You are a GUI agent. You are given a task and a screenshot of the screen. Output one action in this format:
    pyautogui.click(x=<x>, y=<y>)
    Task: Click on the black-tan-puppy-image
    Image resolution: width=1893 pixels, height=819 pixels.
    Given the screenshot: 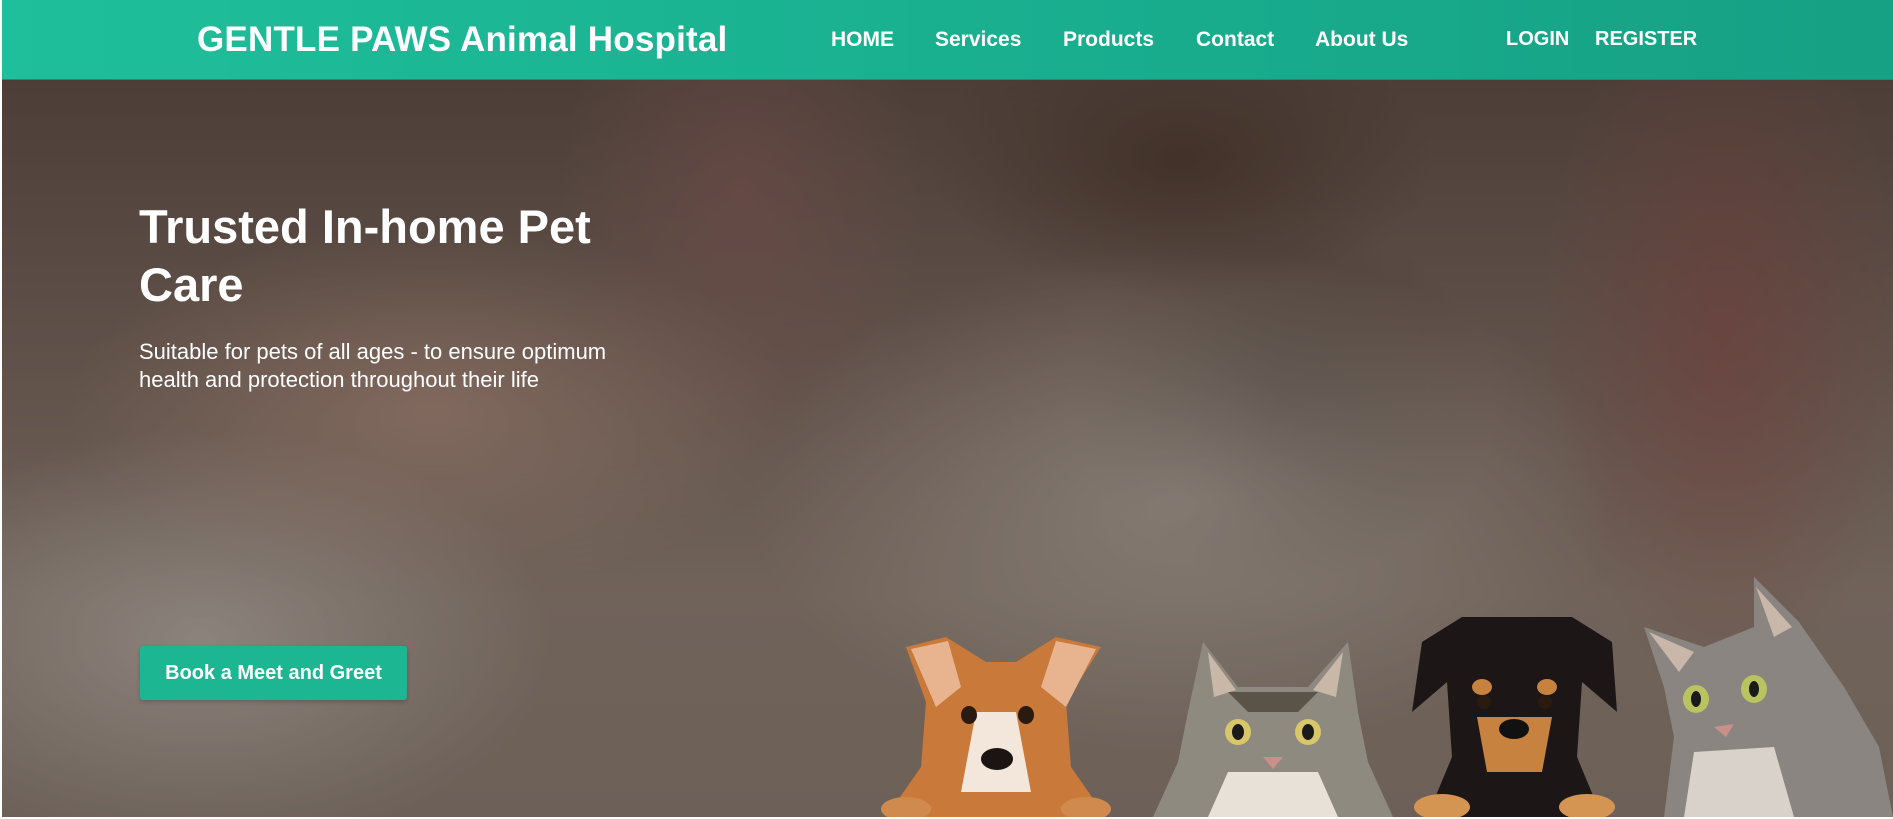 What is the action you would take?
    pyautogui.click(x=1514, y=717)
    